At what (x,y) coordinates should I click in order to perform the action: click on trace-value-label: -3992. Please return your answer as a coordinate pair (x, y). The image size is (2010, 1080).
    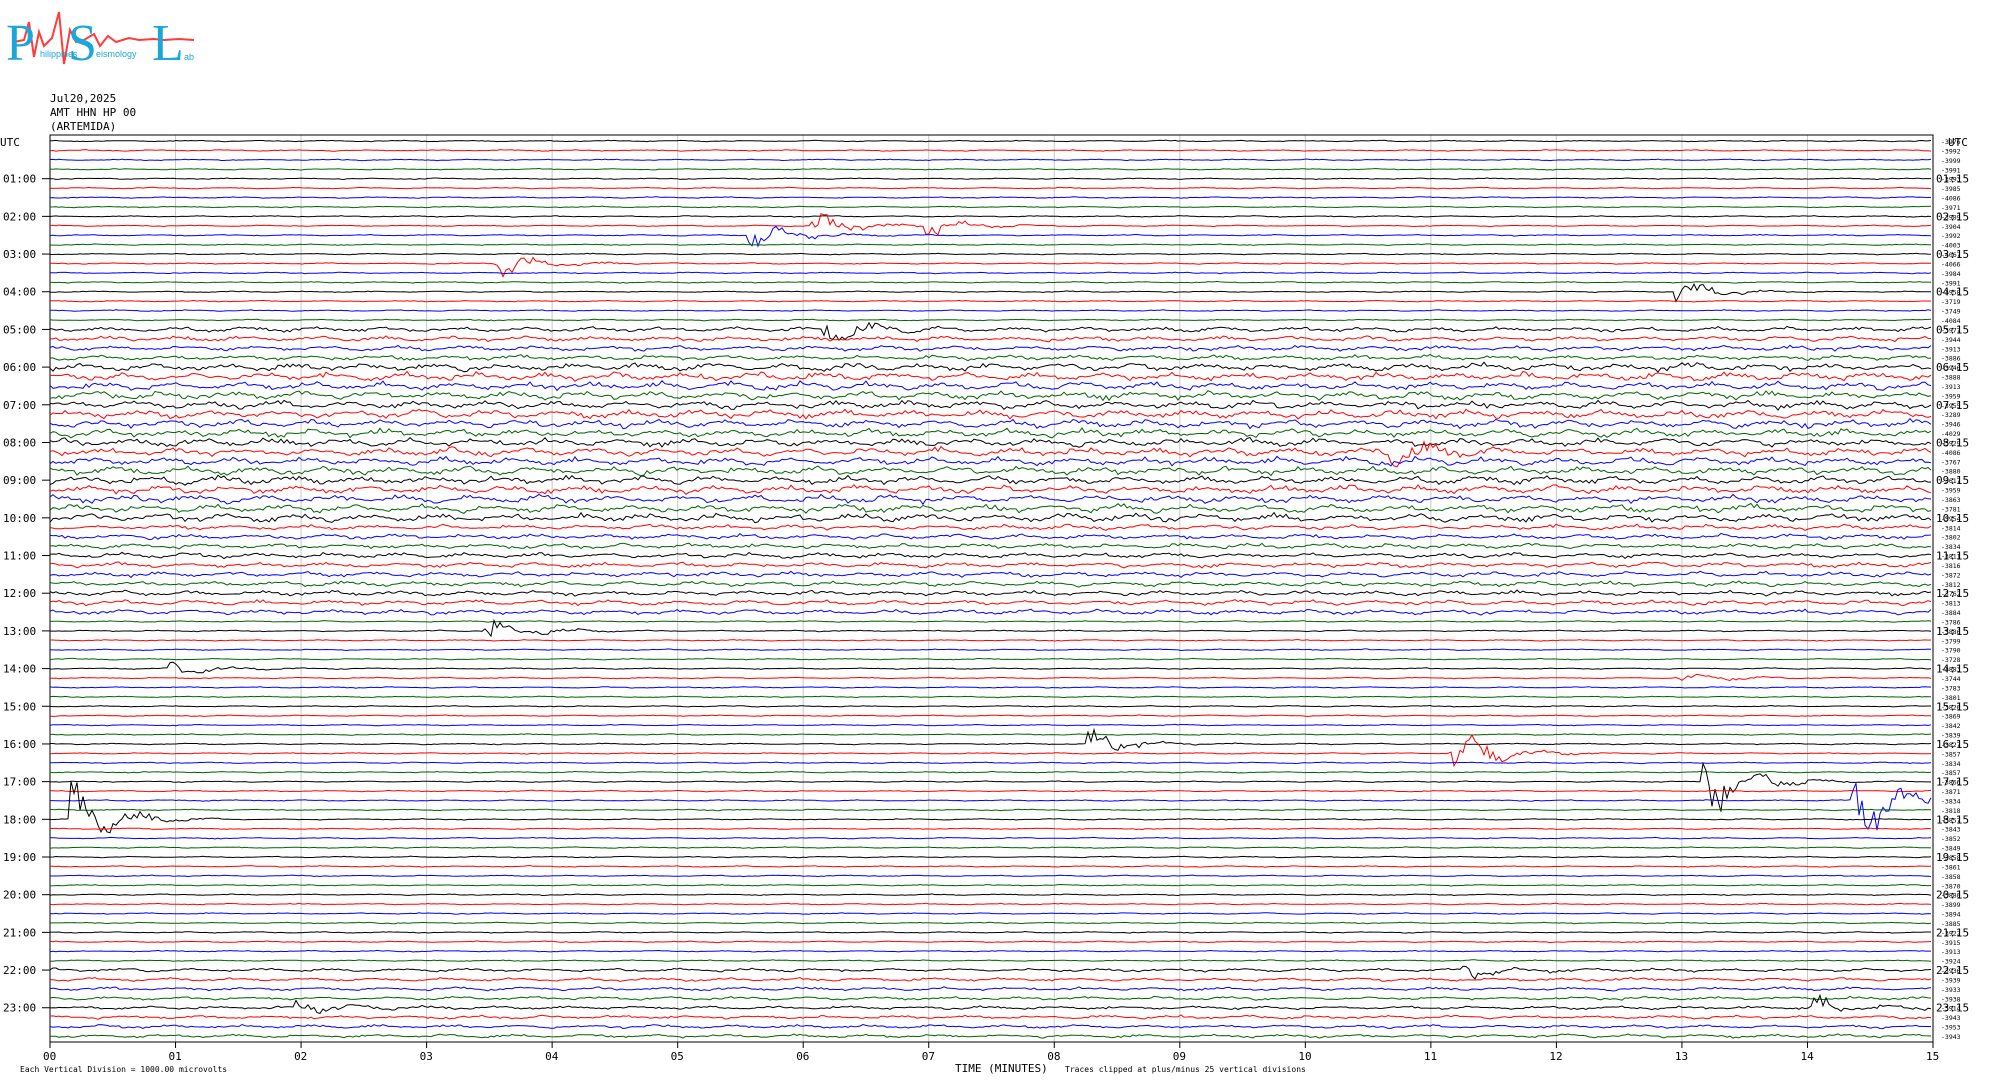
    Looking at the image, I should click on (1951, 151).